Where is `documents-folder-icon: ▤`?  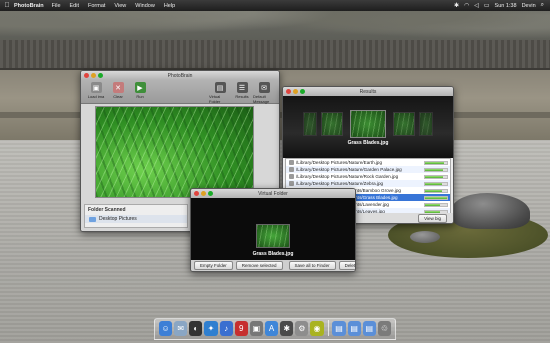 documents-folder-icon: ▤ is located at coordinates (354, 328).